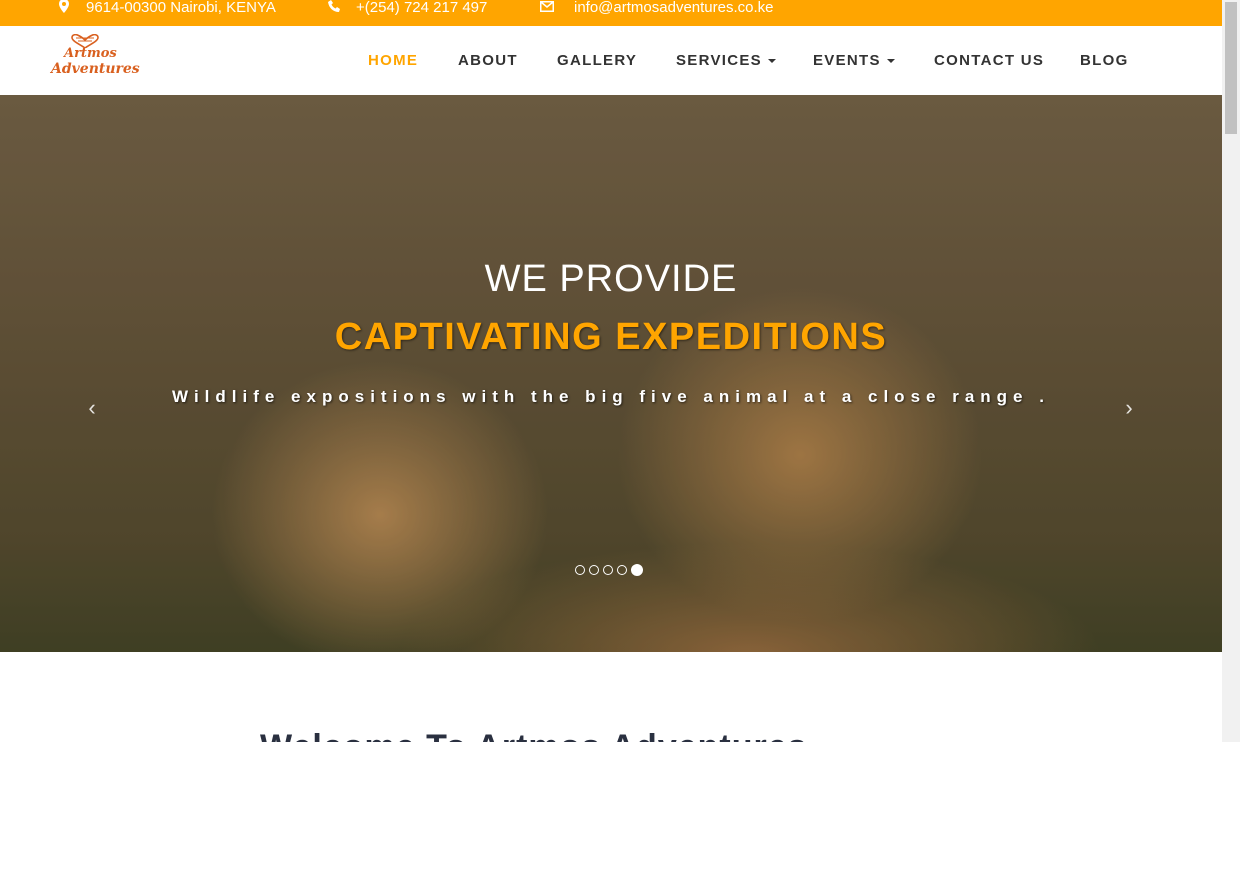 This screenshot has height=874, width=1240. I want to click on logo-line1: Artmos, so click(90, 53).